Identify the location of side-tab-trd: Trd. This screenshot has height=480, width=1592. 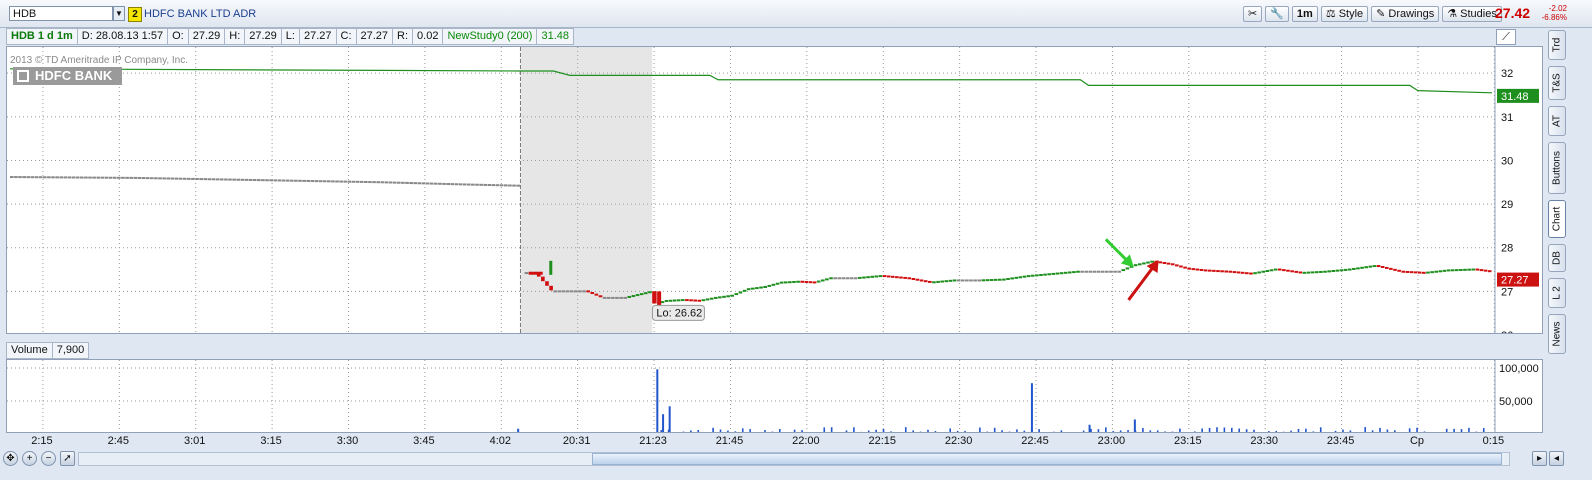
(1557, 45).